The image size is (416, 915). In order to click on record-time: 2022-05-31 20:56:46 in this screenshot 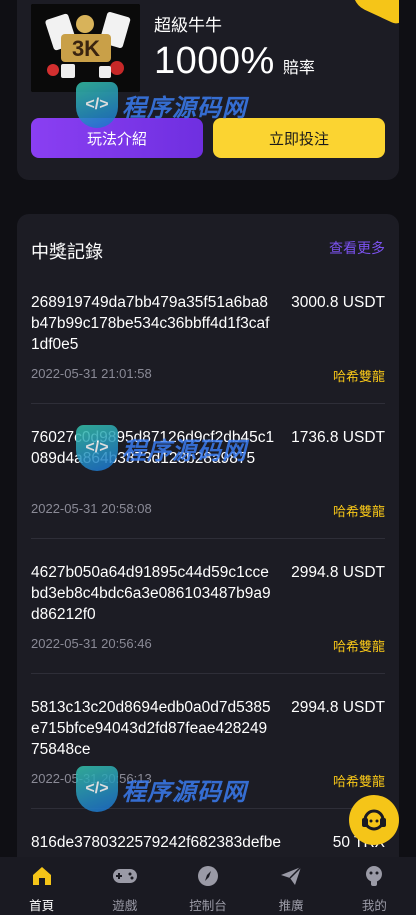, I will do `click(91, 643)`.